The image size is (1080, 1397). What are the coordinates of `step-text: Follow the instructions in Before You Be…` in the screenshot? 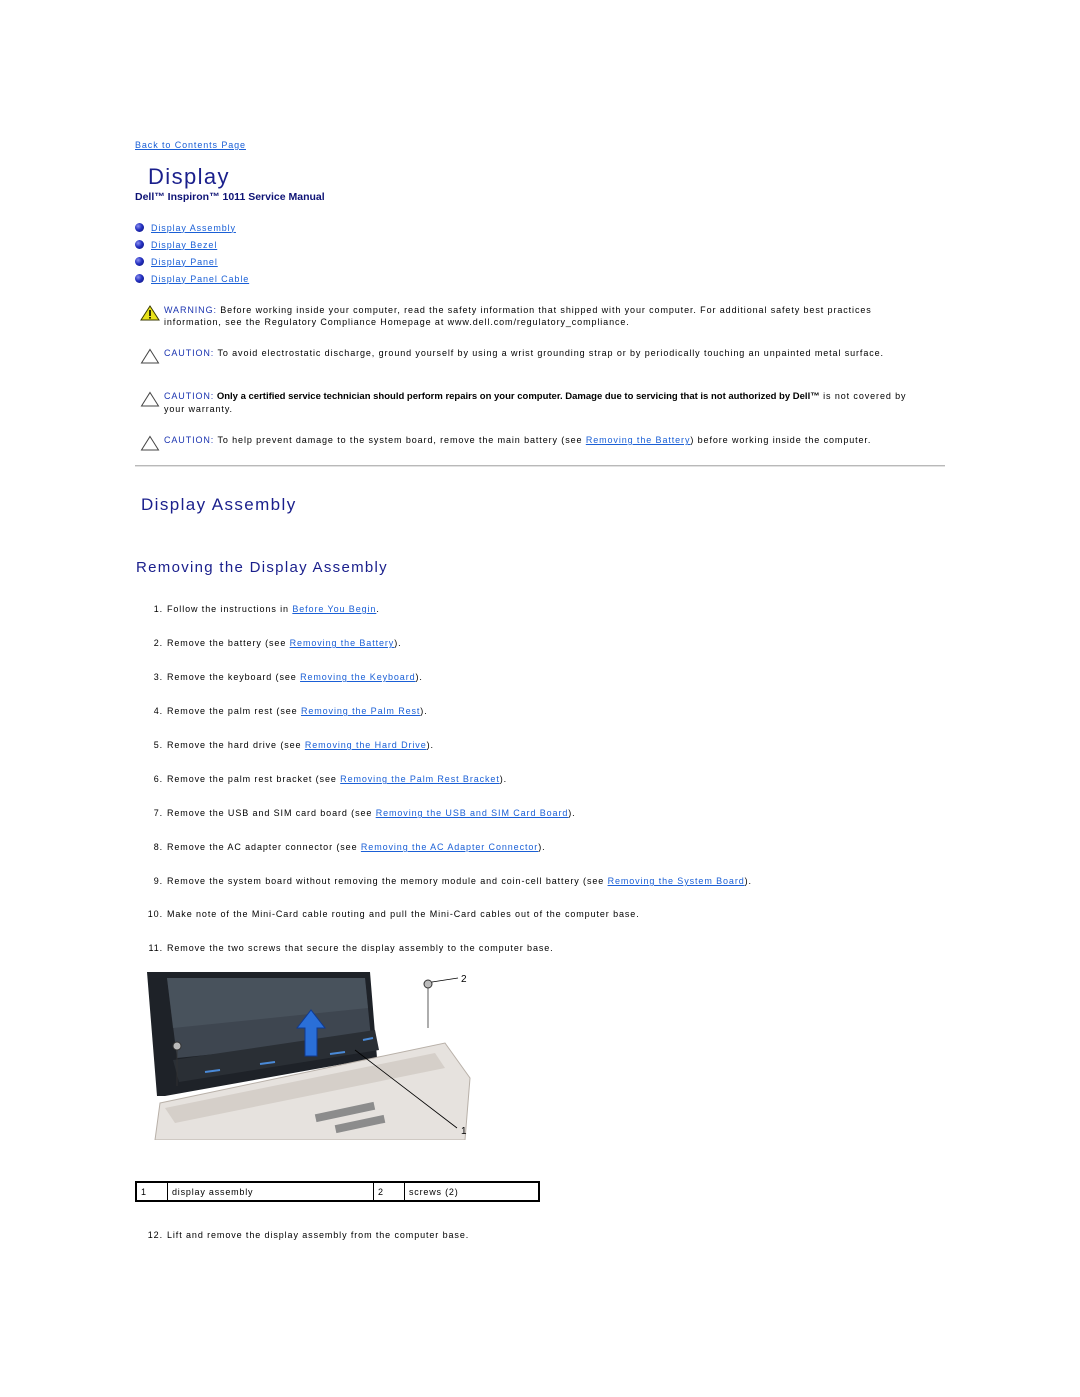 It's located at (273, 609).